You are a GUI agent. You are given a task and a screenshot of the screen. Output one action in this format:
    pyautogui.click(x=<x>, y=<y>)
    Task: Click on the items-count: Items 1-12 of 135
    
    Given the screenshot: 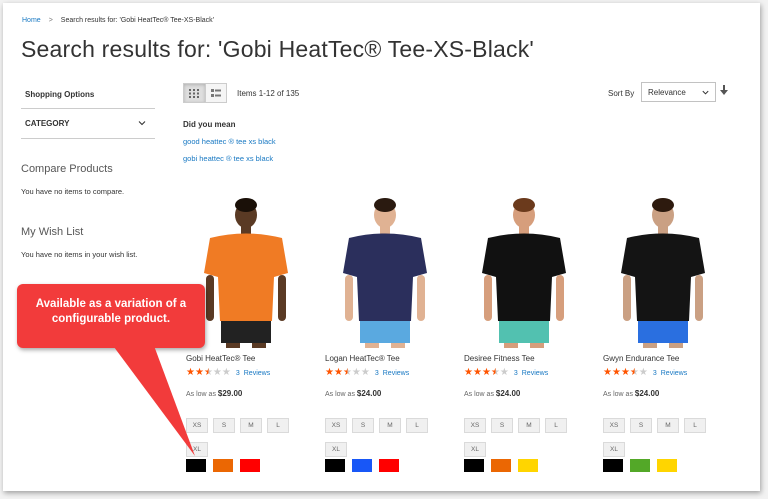 What is the action you would take?
    pyautogui.click(x=268, y=93)
    